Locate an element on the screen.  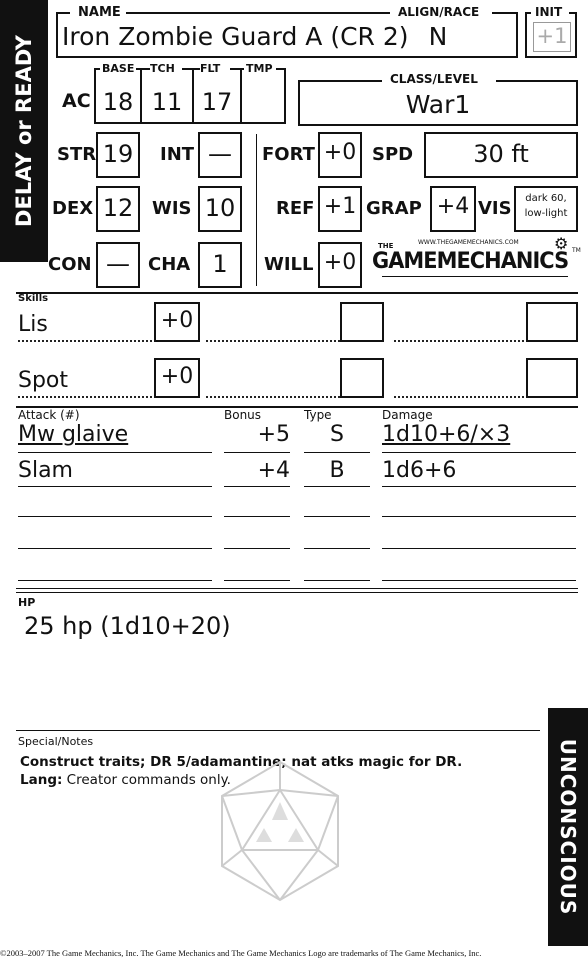
ac-flat-label: FLT is located at coordinates (210, 68).